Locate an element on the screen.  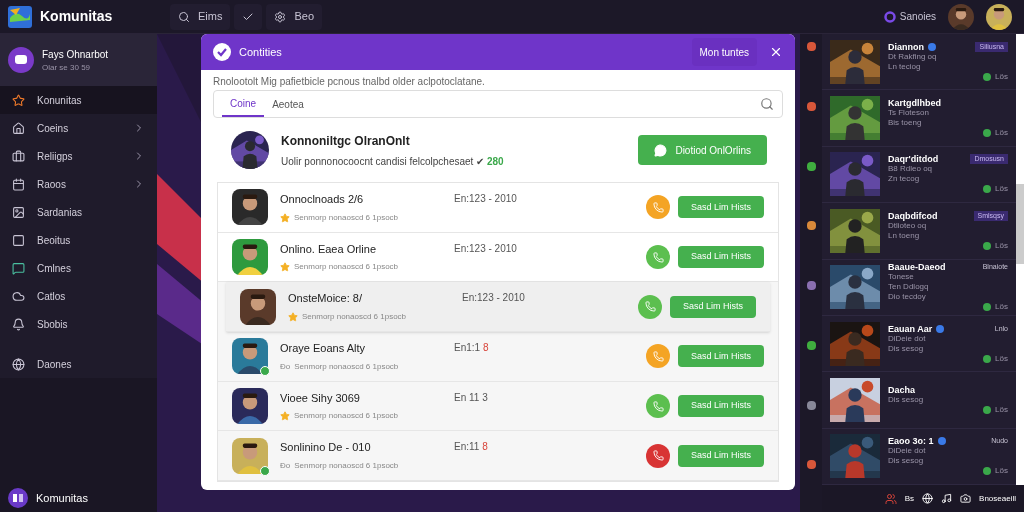
game-card: Dacha Dis sesog Lös is located at coordinates (919, 400).